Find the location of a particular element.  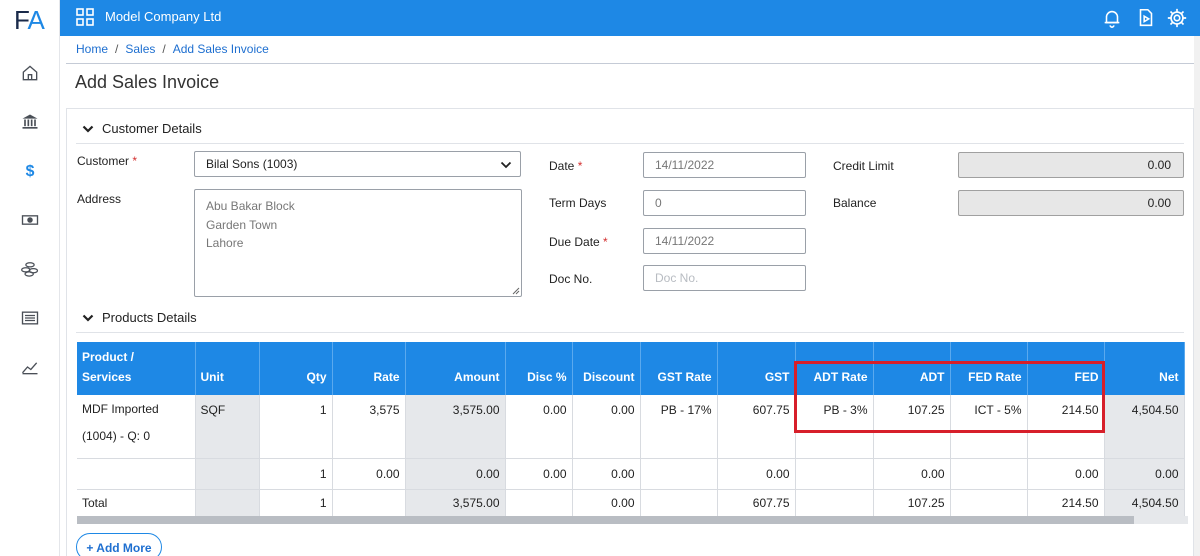

side-nav: FA $ is located at coordinates (30, 278).